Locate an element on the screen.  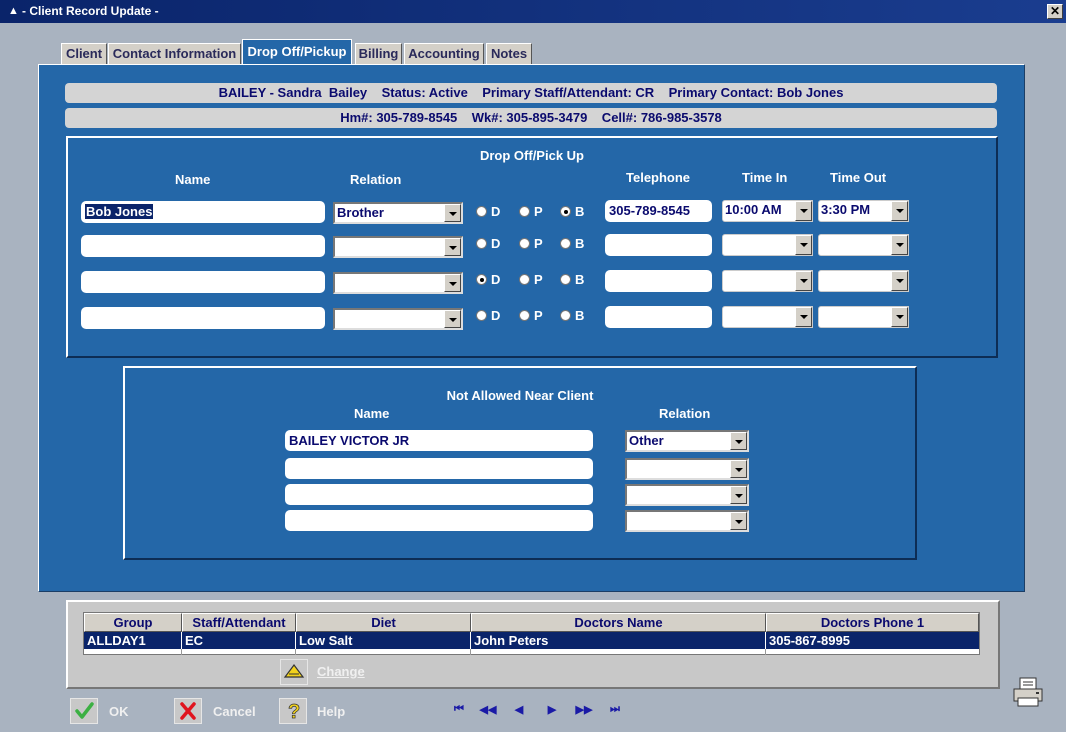
grid-empty-cell is located at coordinates (618, 652).